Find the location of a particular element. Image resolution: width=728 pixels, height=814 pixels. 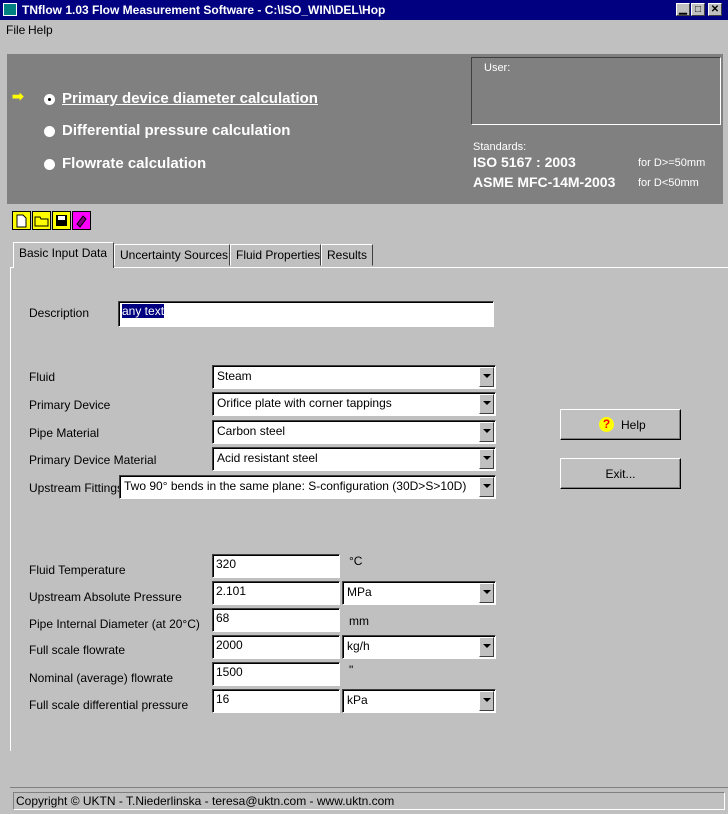

description-value: any text is located at coordinates (143, 311).